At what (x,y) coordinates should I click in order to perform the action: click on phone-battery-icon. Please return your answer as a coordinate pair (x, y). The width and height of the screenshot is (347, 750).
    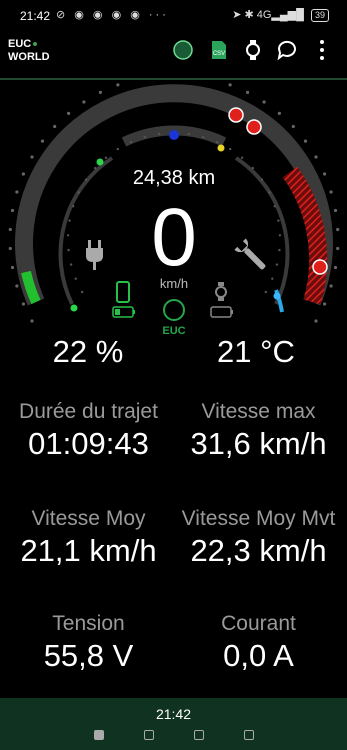
    Looking at the image, I should click on (123, 312).